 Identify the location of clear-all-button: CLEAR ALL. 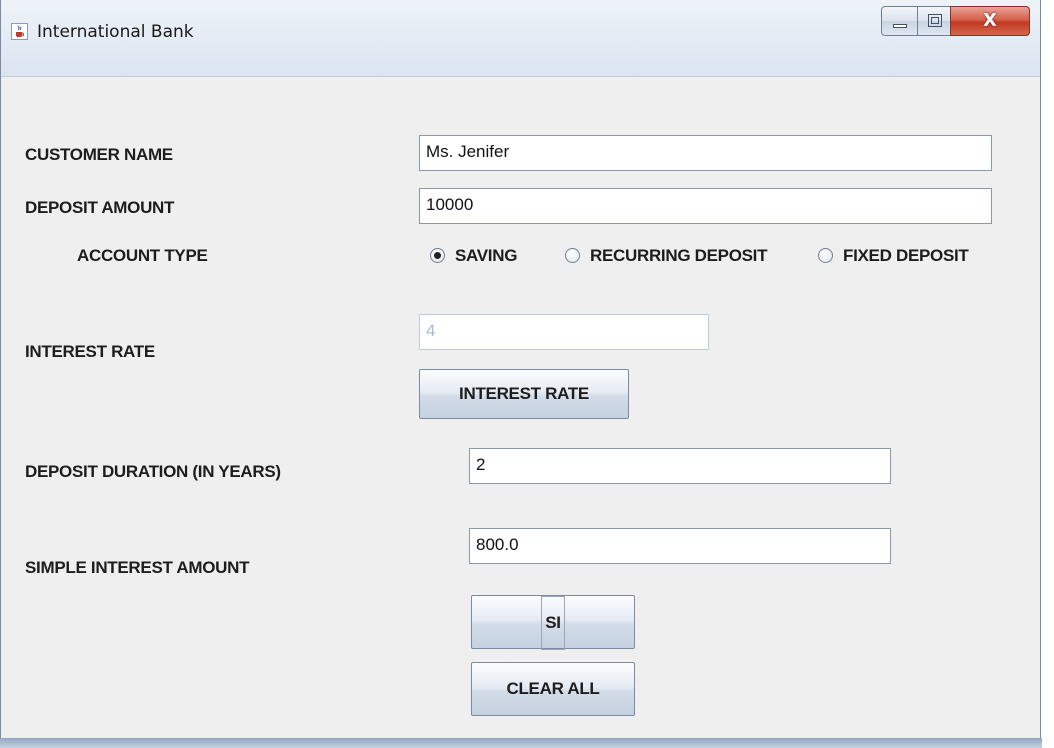
(553, 689).